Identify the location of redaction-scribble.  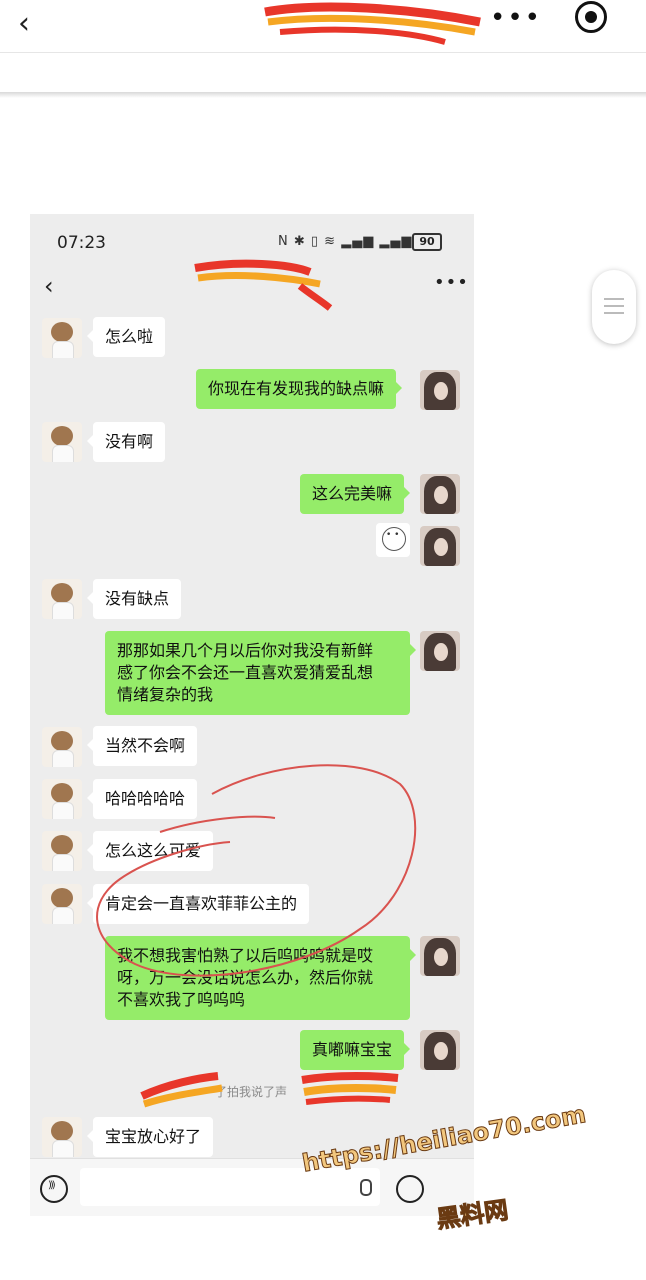
(372, 23).